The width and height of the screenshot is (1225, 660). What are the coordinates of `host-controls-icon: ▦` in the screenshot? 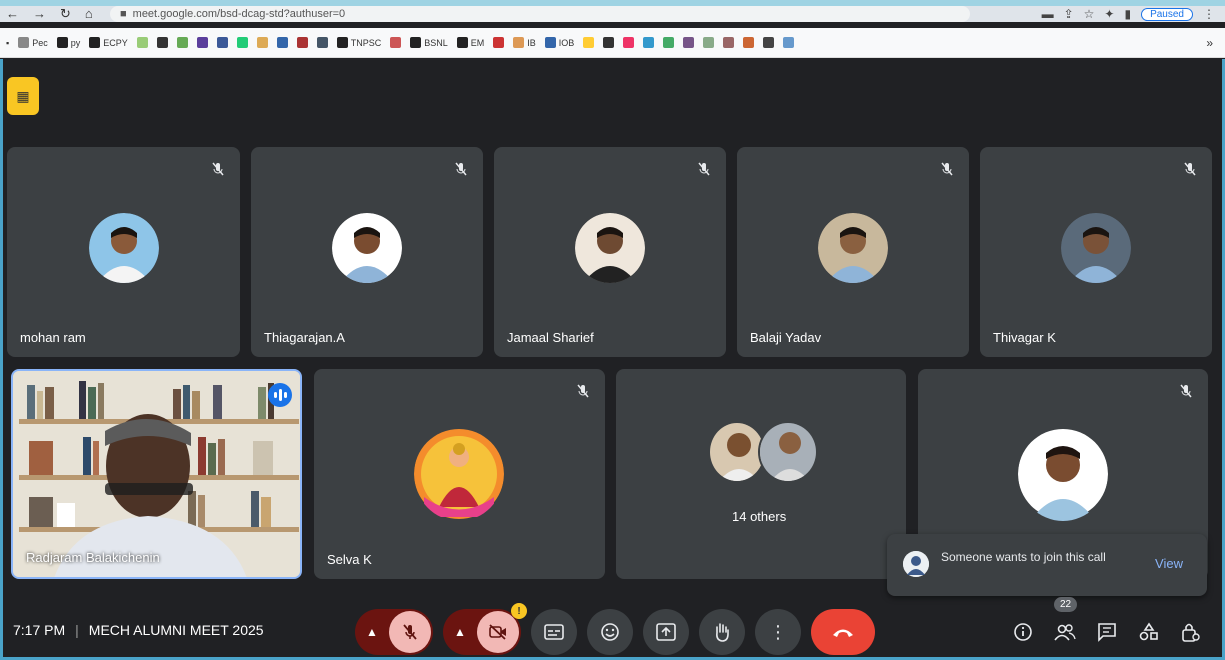 It's located at (23, 96).